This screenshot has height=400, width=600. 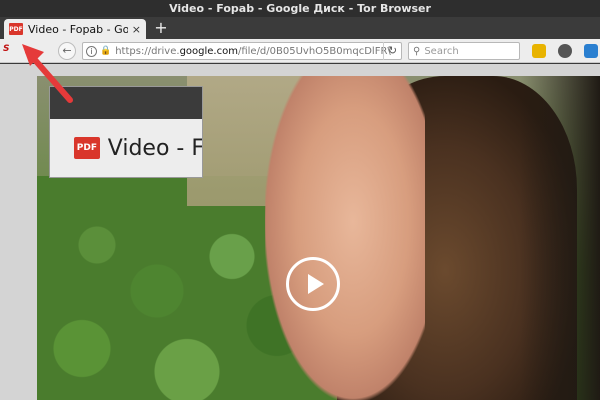 What do you see at coordinates (560, 238) in the screenshot?
I see `video-frame-shadow` at bounding box center [560, 238].